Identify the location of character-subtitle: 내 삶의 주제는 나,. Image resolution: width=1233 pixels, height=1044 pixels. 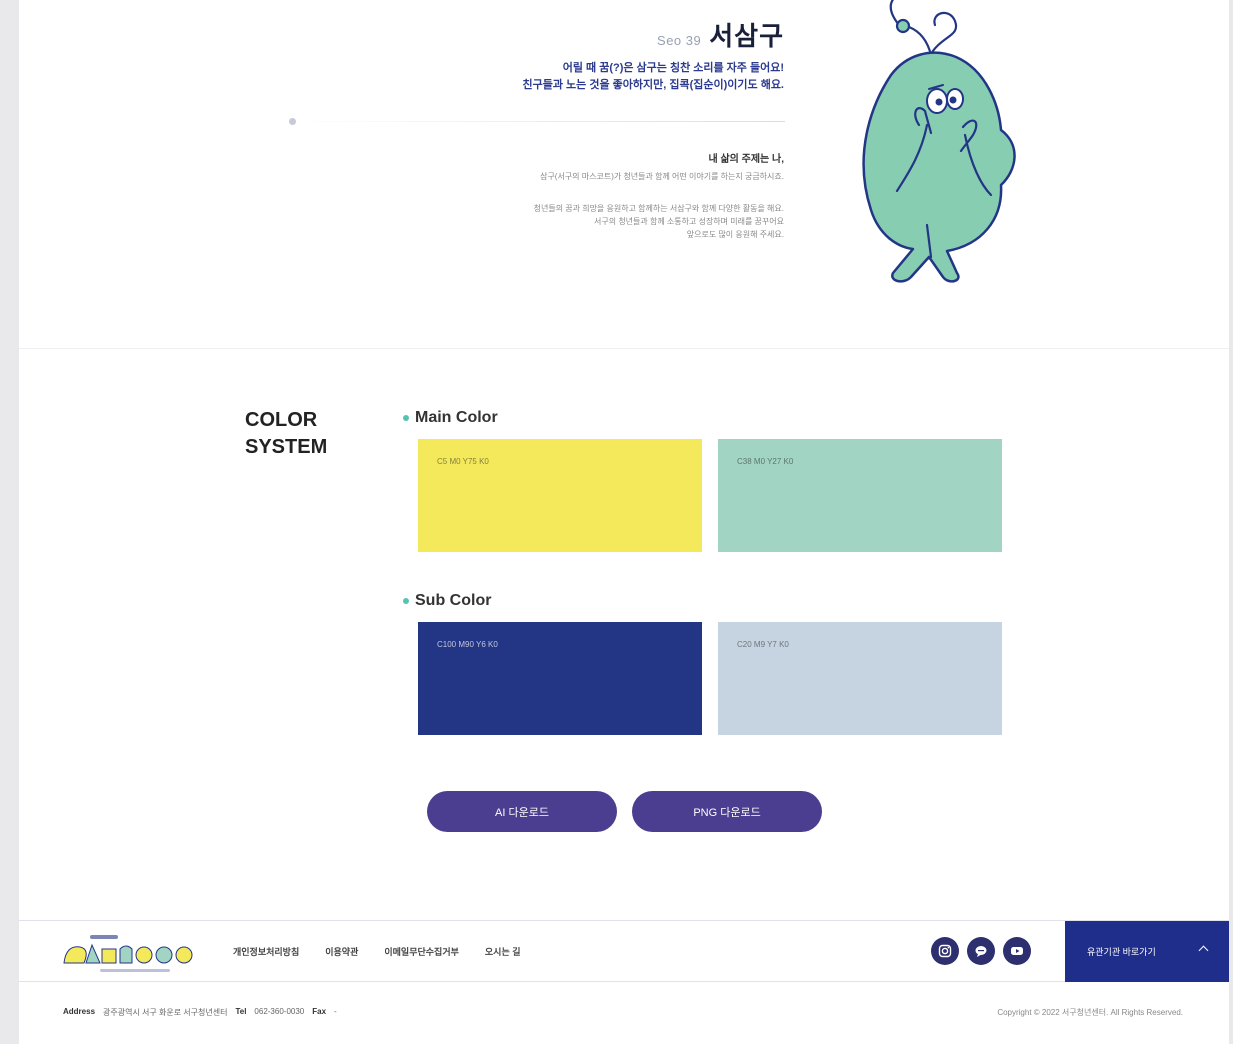
(746, 159).